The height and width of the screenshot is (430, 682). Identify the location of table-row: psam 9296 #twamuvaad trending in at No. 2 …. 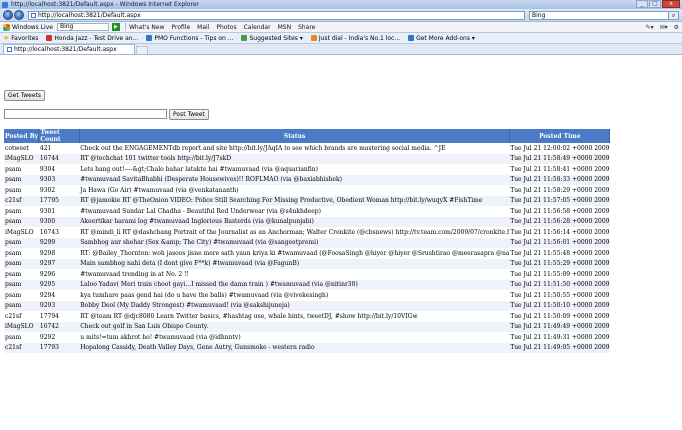
(307, 274).